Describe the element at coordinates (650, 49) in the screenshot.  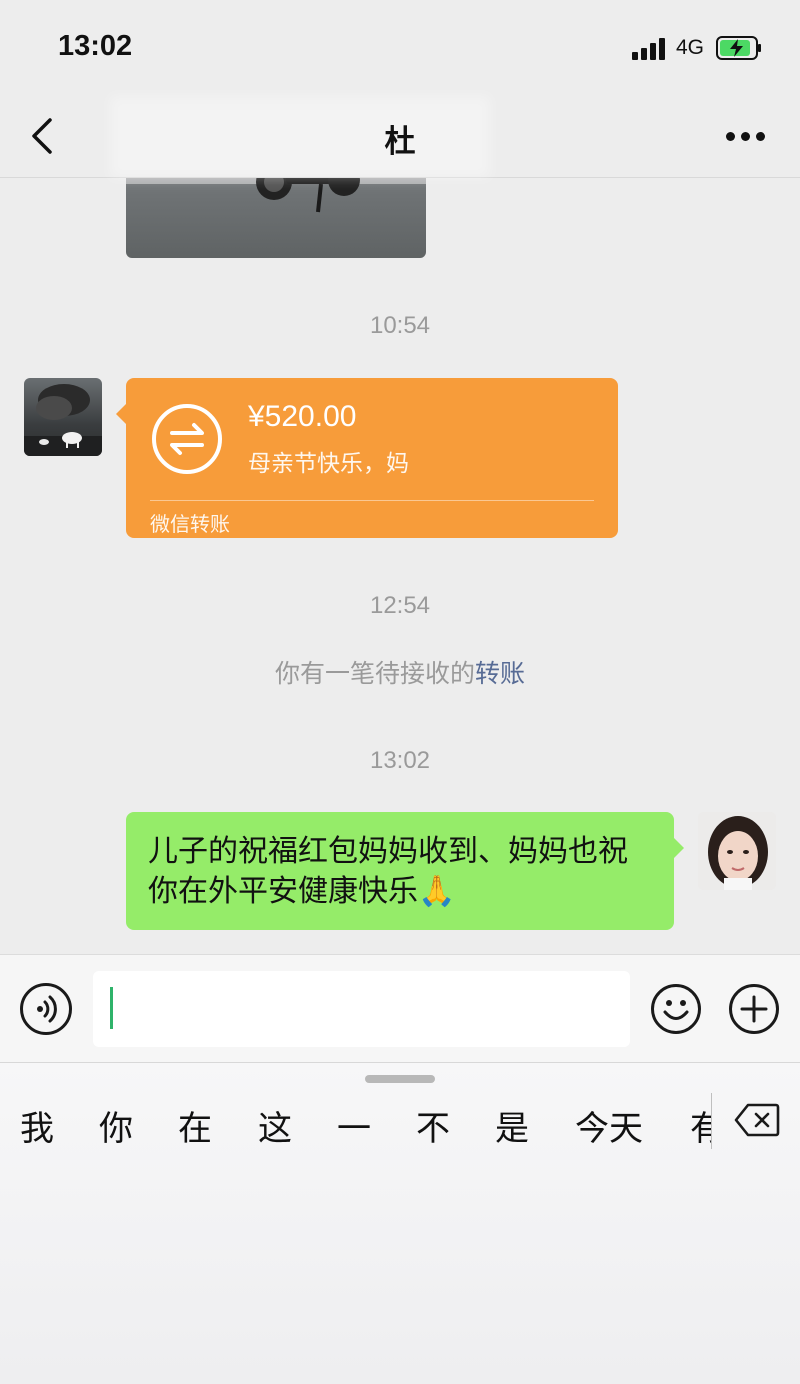
I see `signal-strength-icon` at that location.